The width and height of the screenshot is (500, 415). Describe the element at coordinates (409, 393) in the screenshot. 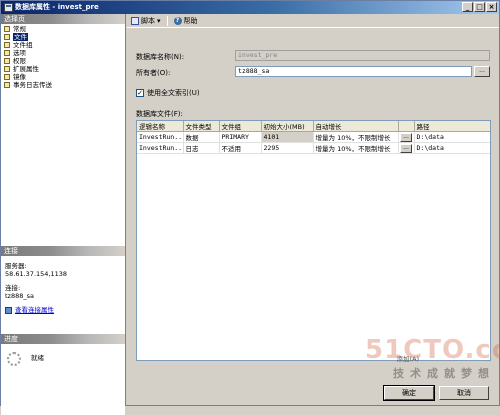

I see `ok-button: 确定` at that location.